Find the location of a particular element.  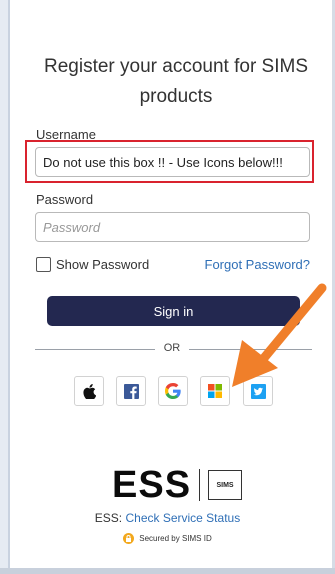

apple-icon is located at coordinates (89, 391).